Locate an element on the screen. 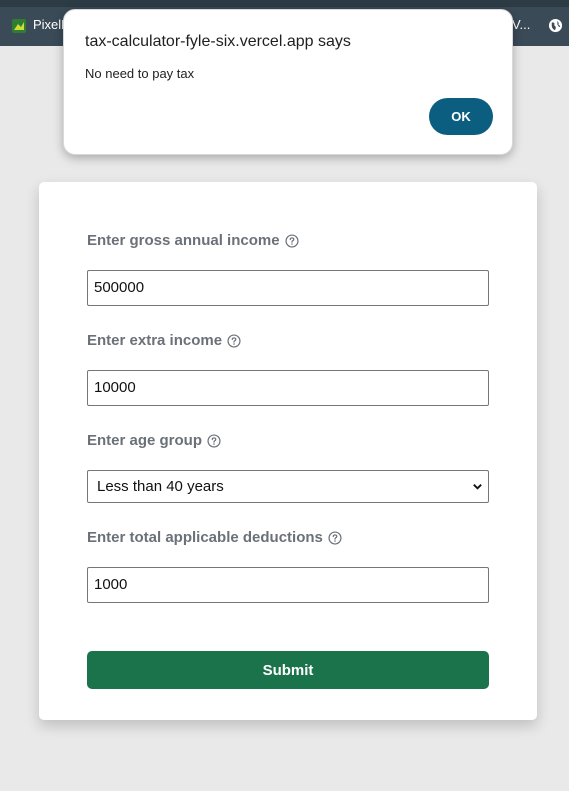 The image size is (569, 791). submit-button: Submit is located at coordinates (288, 670).